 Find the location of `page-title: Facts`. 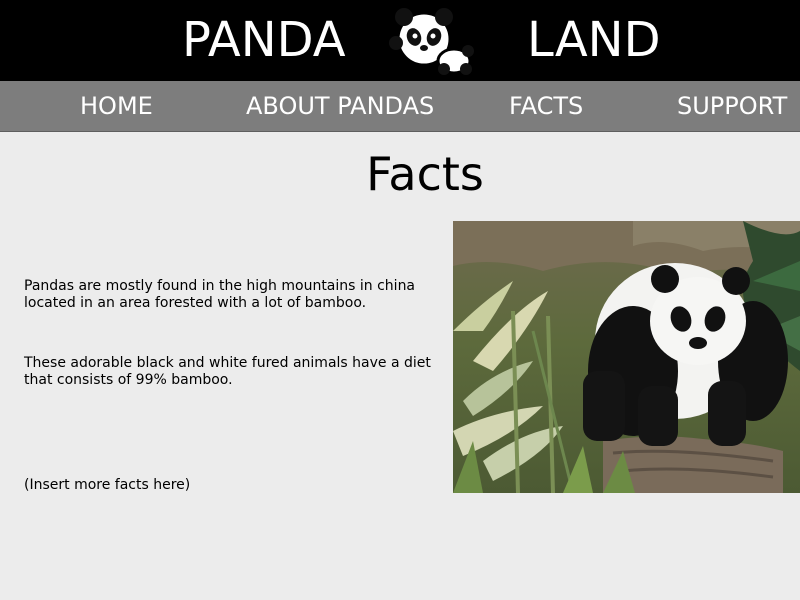

page-title: Facts is located at coordinates (425, 174).